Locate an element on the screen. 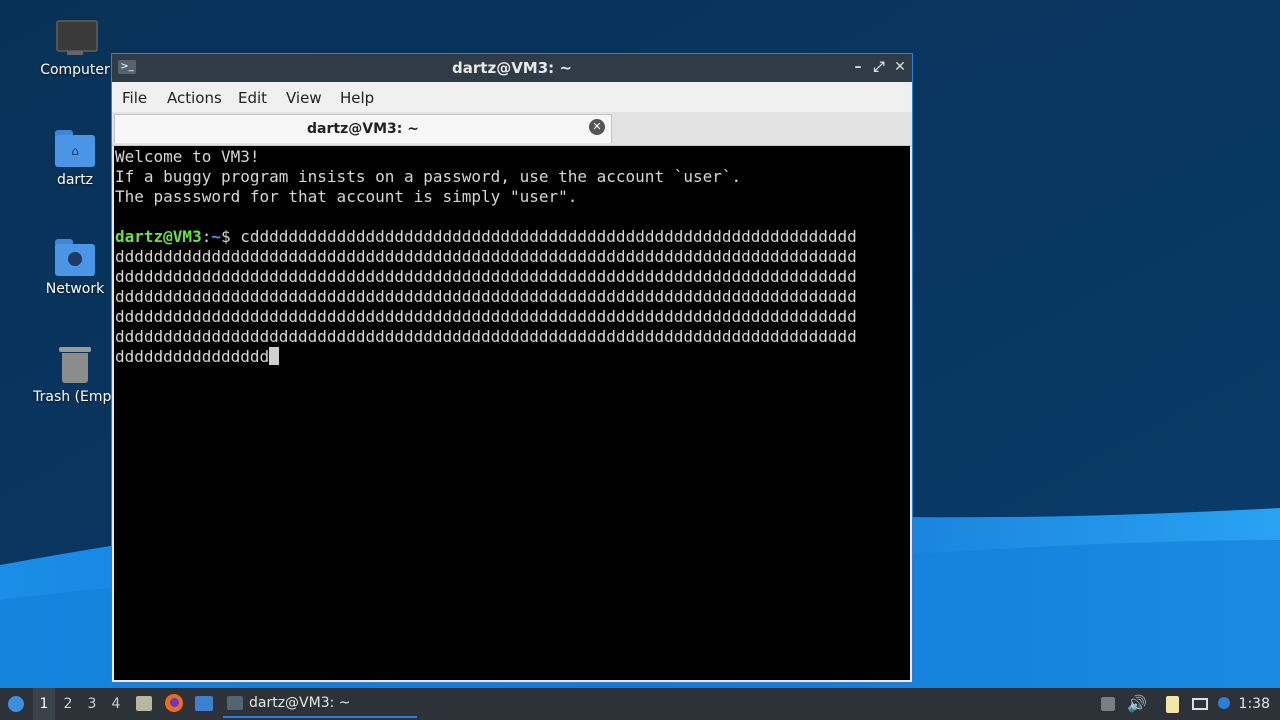  taskbar-task-terminal: dartz@VM3: ~ is located at coordinates (320, 704).